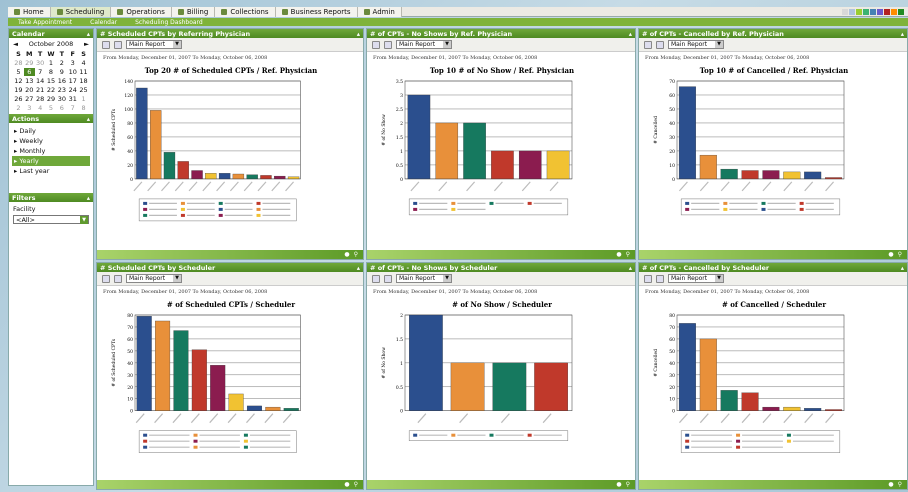  Describe the element at coordinates (61, 81) in the screenshot. I see `calendar-day: 16` at that location.